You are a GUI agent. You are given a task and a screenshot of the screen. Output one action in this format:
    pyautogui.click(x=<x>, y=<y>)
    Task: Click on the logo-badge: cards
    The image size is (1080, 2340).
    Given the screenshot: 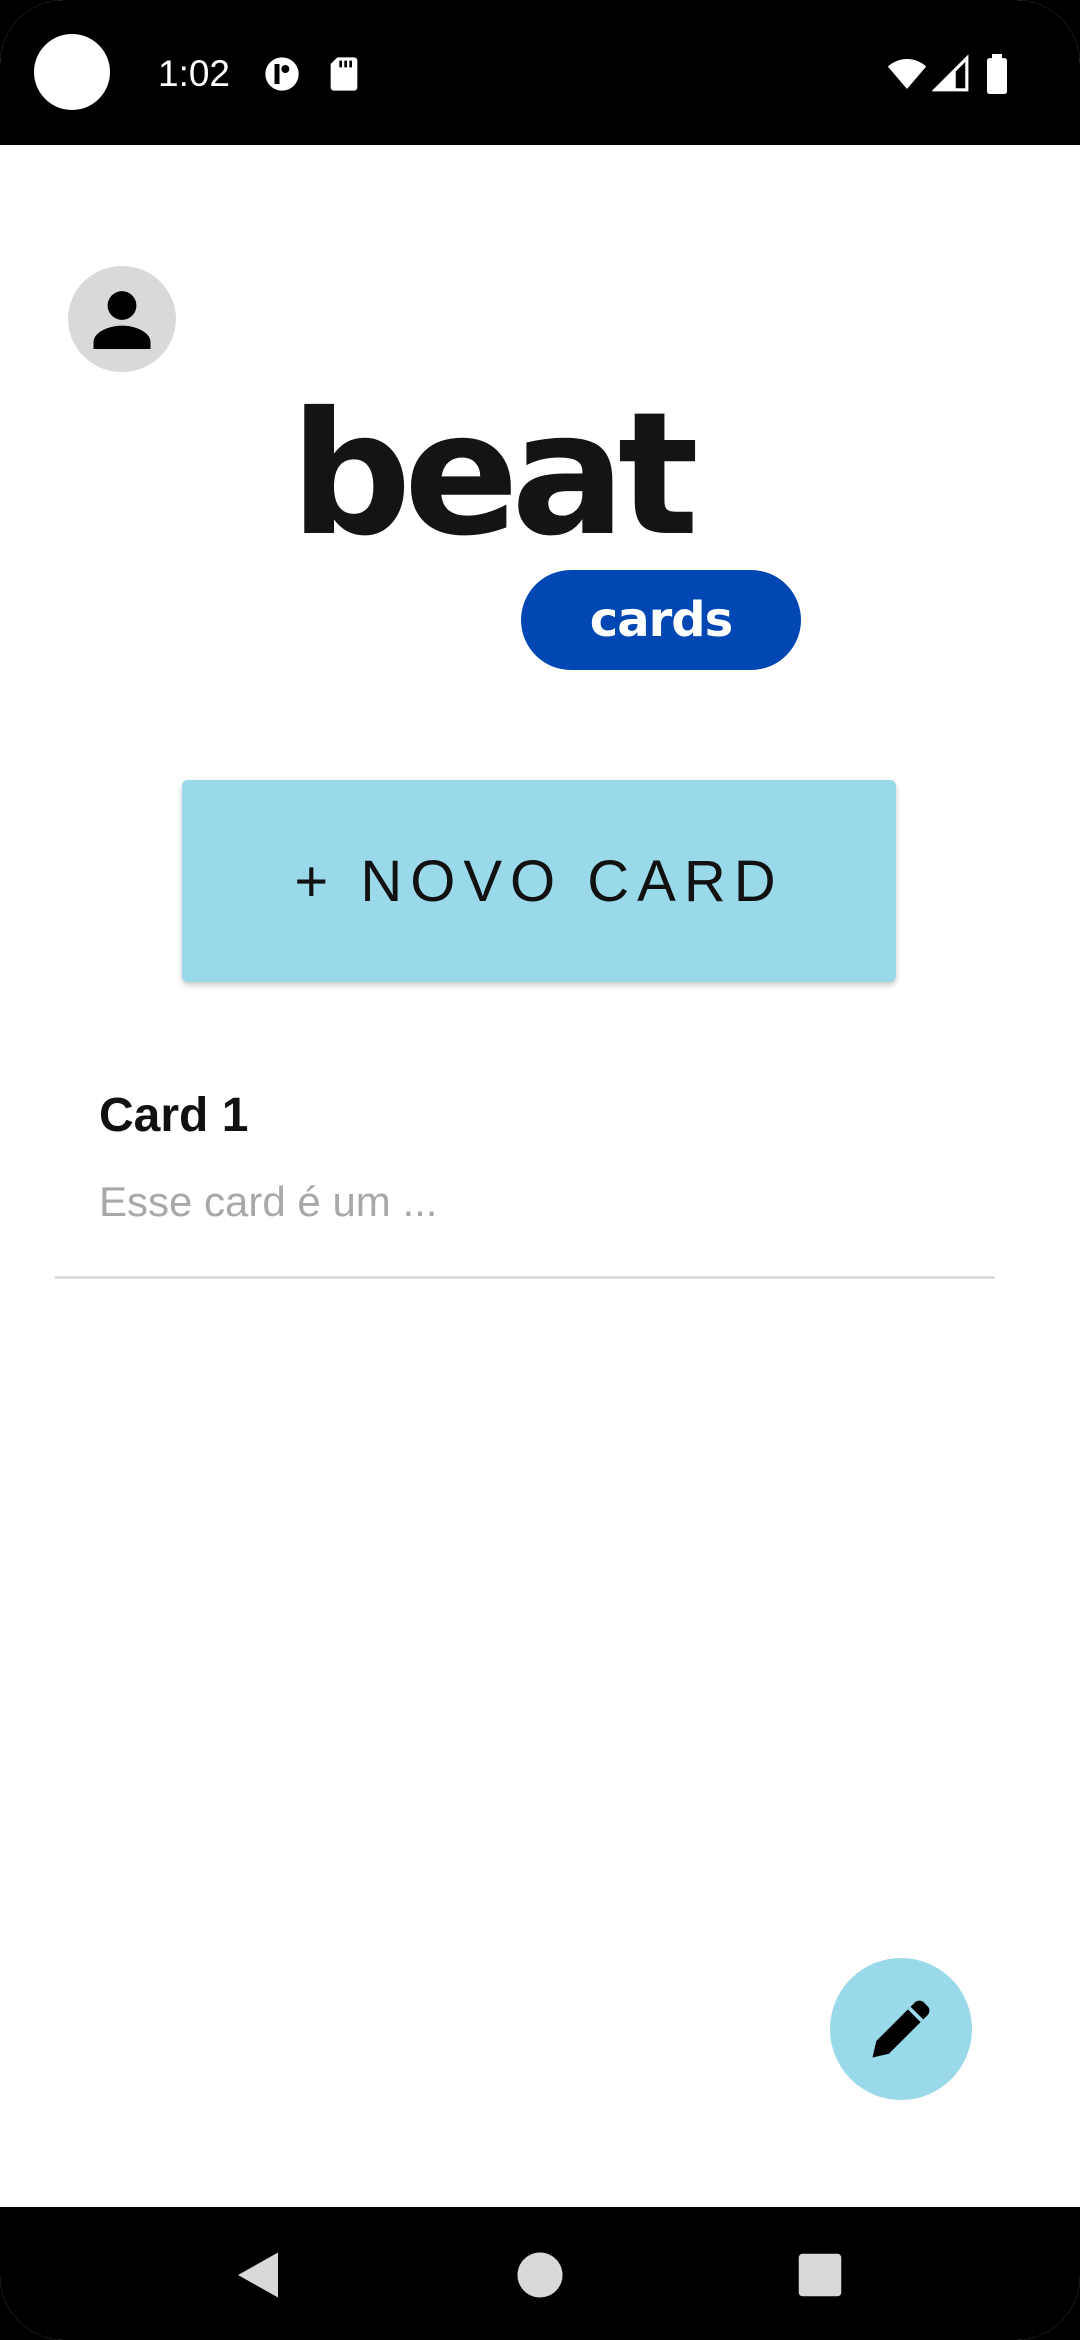 What is the action you would take?
    pyautogui.click(x=661, y=620)
    